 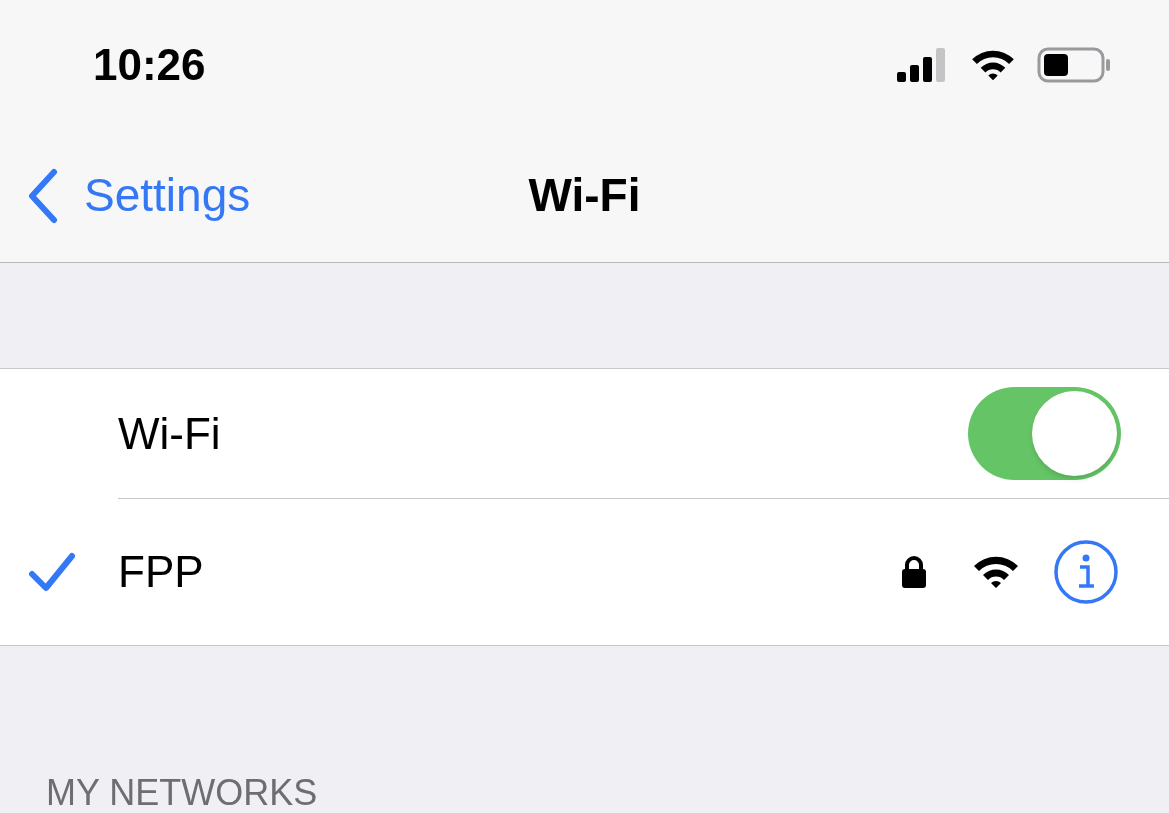 I want to click on network-name: FPP, so click(x=161, y=572).